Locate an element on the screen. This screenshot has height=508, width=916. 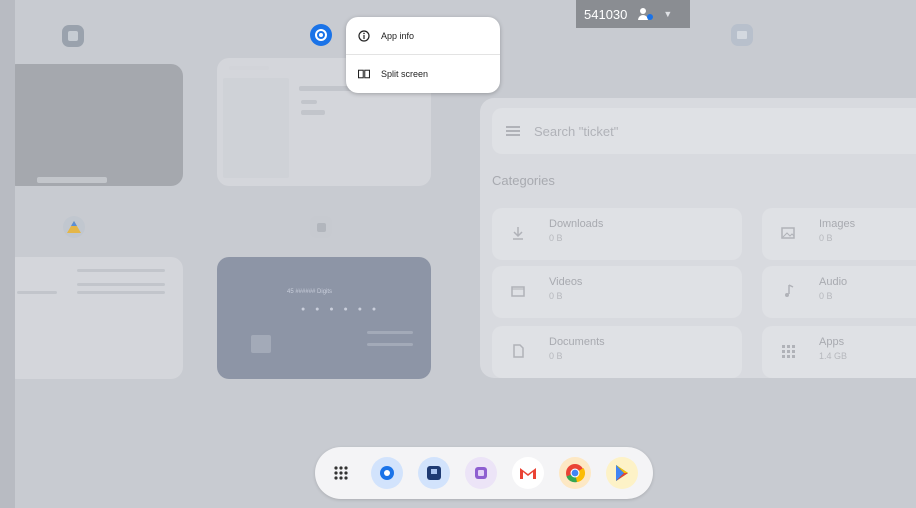
category-name: Downloads is located at coordinates (576, 224).